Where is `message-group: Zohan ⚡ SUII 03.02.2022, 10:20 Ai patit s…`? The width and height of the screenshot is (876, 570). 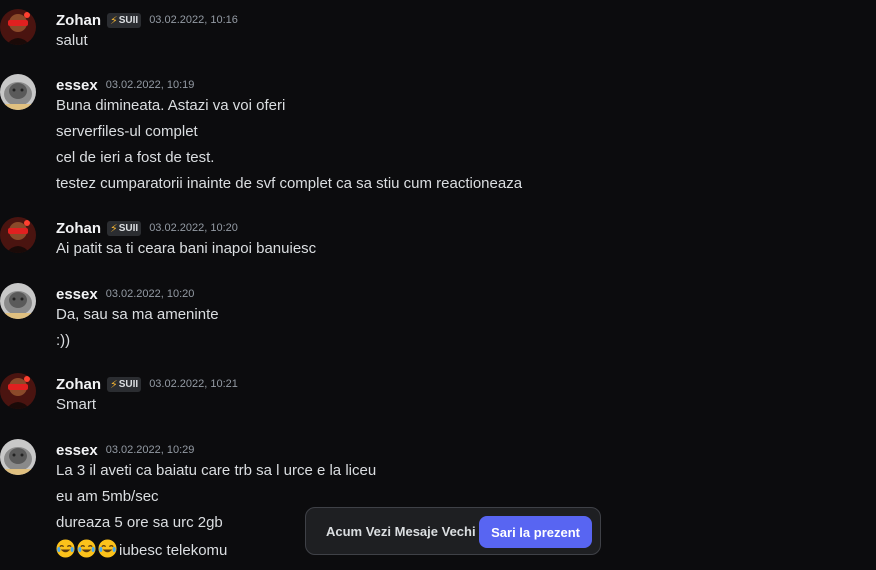 message-group: Zohan ⚡ SUII 03.02.2022, 10:20 Ai patit s… is located at coordinates (438, 240).